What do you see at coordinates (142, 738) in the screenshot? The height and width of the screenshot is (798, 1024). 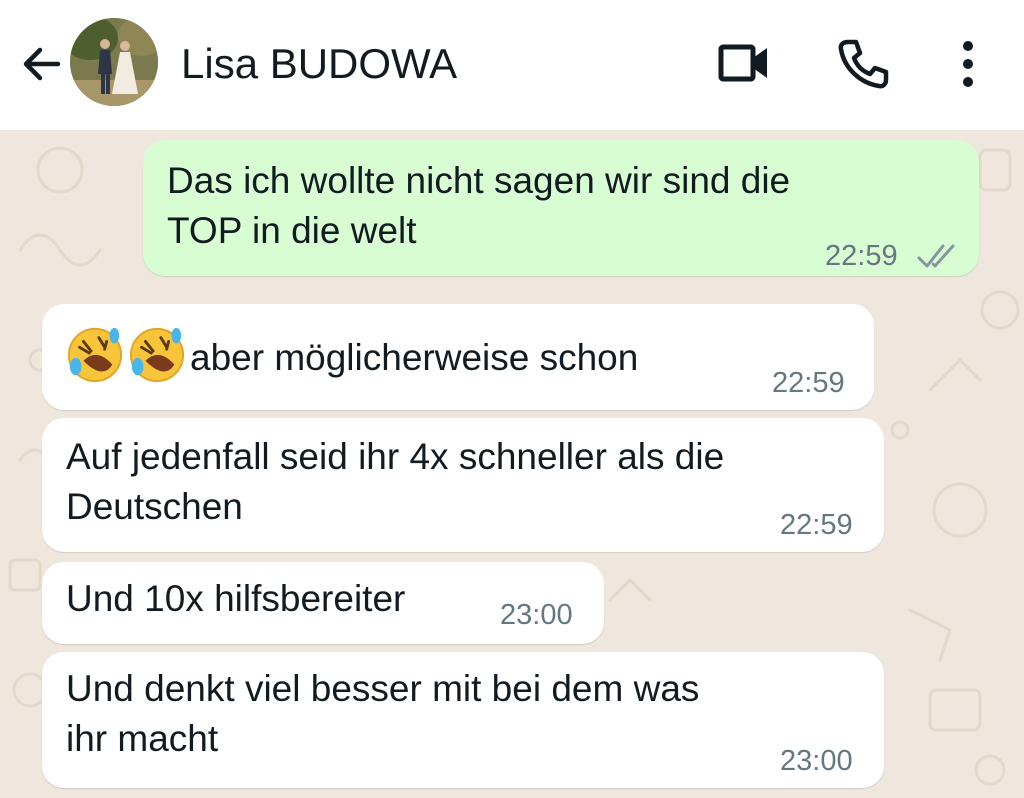 I see `message-text-line: ihr macht` at bounding box center [142, 738].